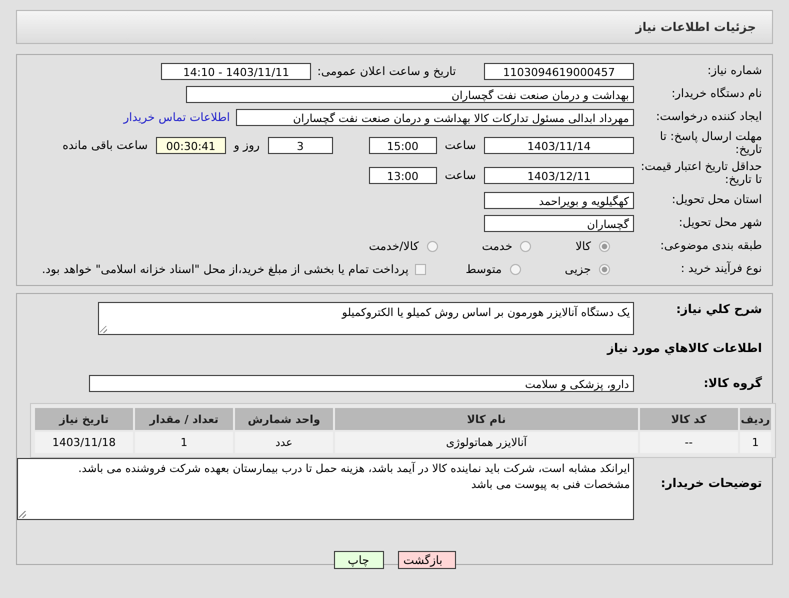  Describe the element at coordinates (711, 246) in the screenshot. I see `field-label: طبقه بندی موضوعی:` at that location.